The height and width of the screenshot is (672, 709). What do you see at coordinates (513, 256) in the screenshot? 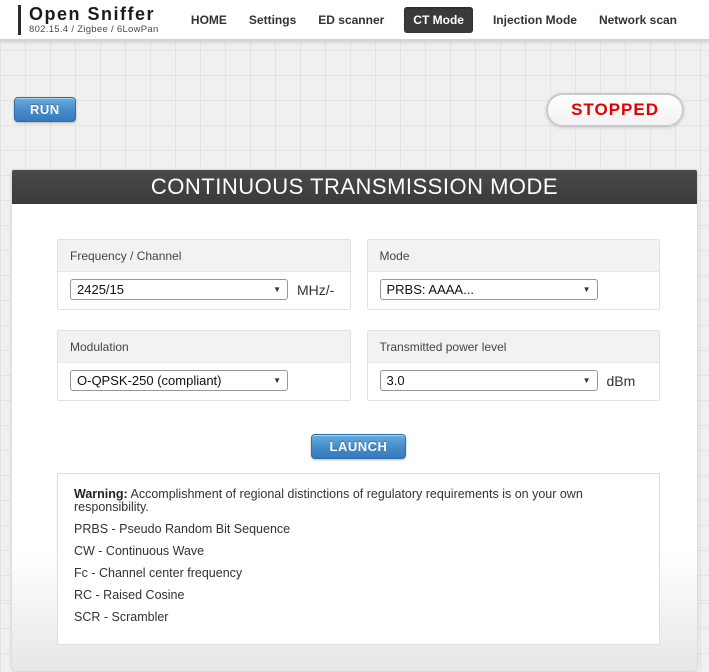
I see `mode-label: Mode` at bounding box center [513, 256].